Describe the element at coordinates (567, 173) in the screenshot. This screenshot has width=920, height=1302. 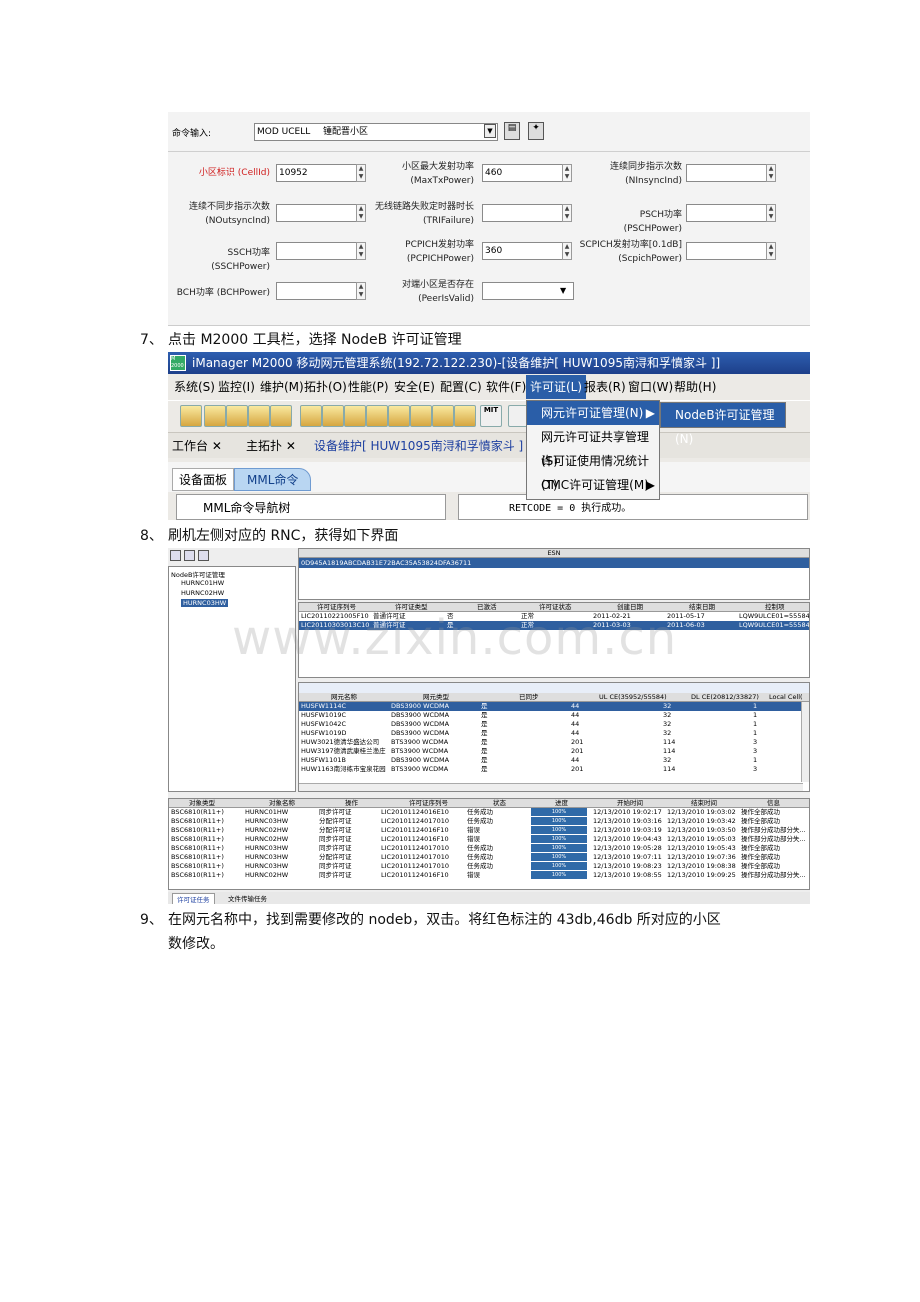
I see `maxtxpower-spinner: ▲ ▼` at that location.